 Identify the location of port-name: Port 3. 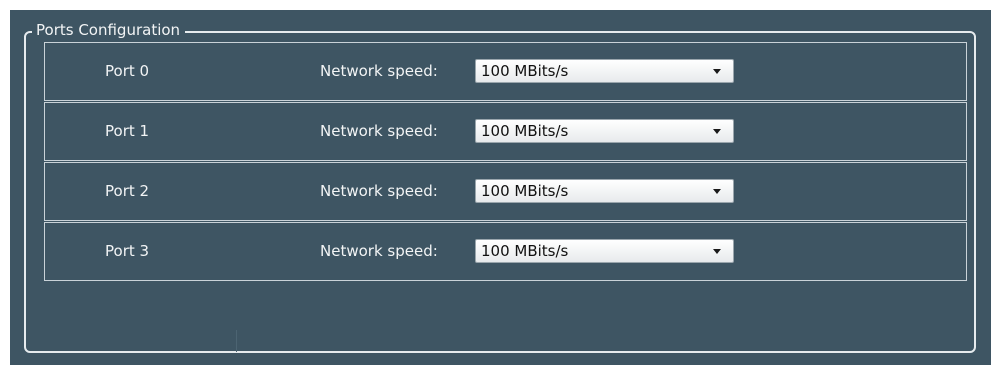
(127, 251).